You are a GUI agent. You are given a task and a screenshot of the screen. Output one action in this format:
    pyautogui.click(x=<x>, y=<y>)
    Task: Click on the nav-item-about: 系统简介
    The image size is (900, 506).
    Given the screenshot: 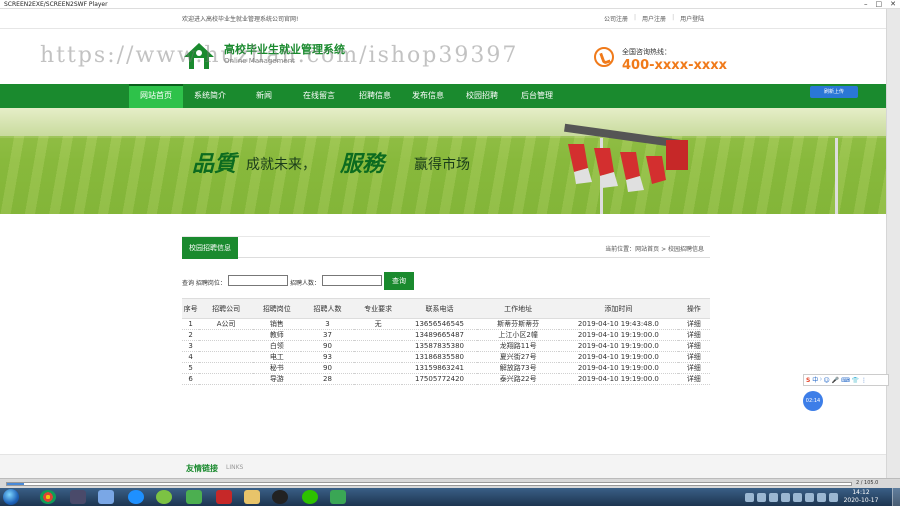 What is the action you would take?
    pyautogui.click(x=210, y=96)
    